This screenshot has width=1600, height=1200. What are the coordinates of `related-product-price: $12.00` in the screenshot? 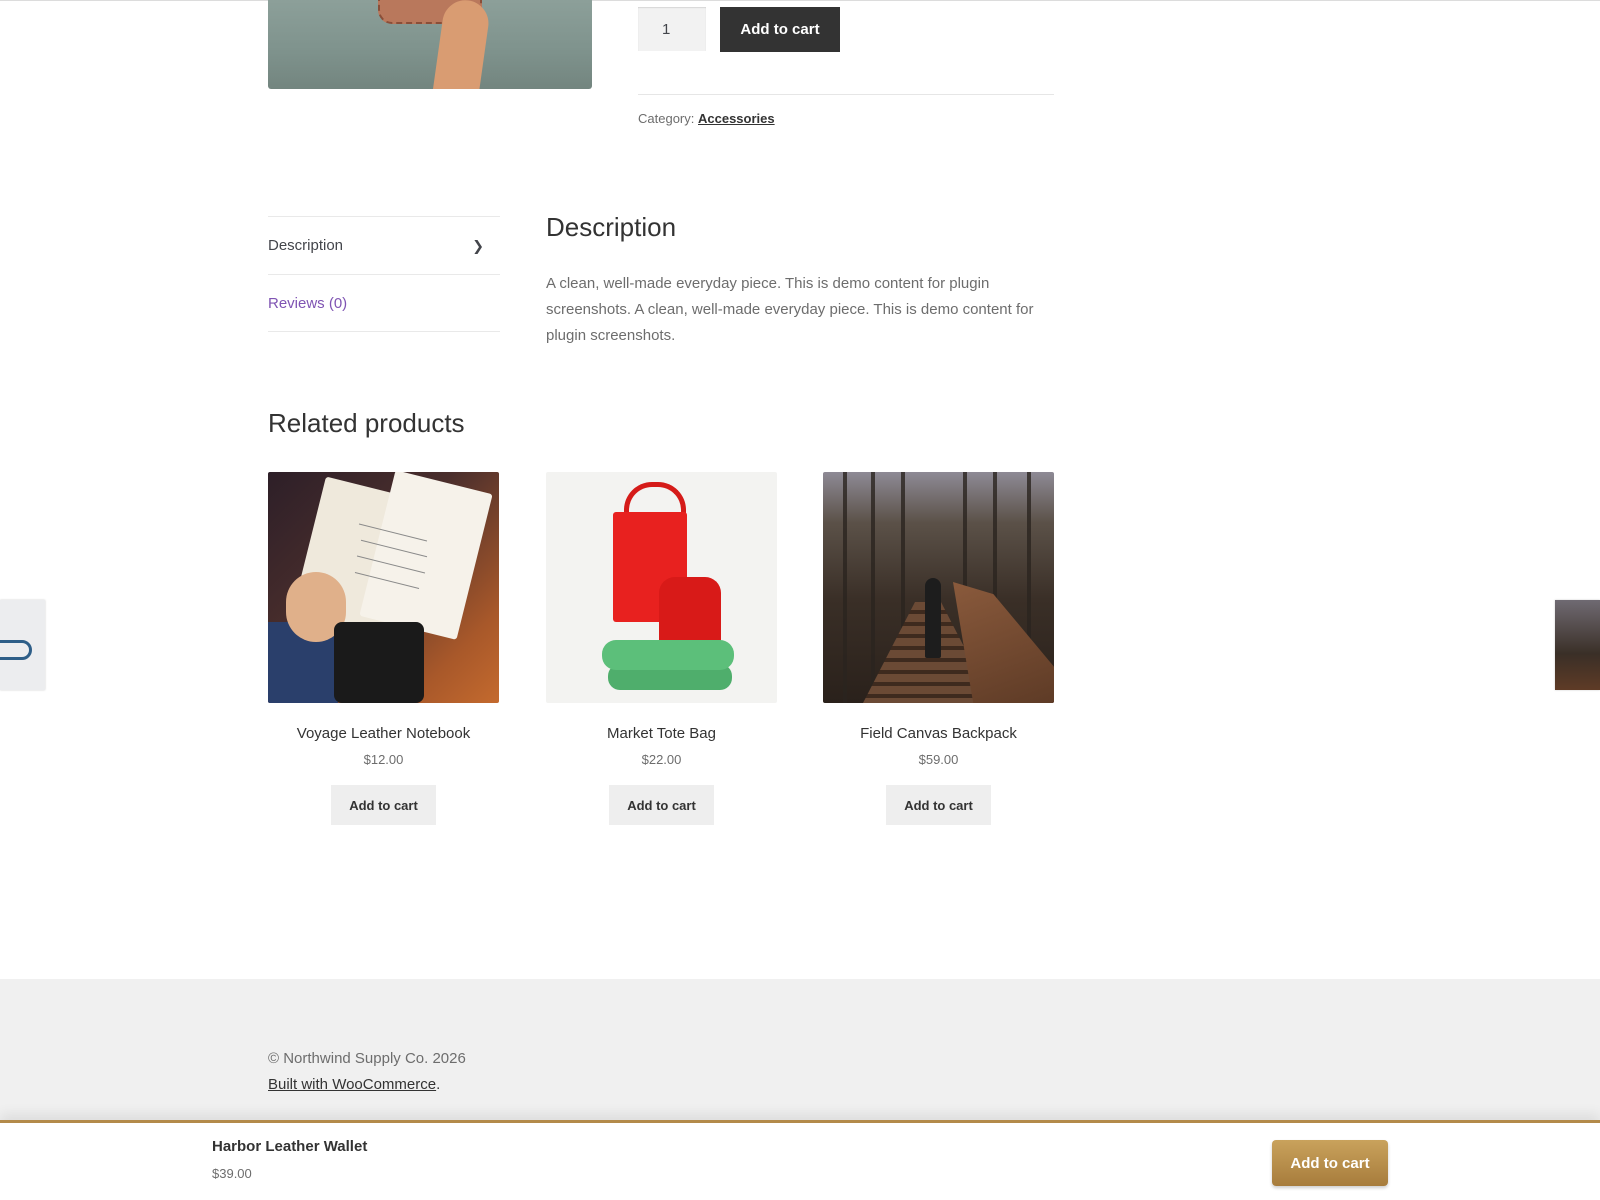 It's located at (383, 759).